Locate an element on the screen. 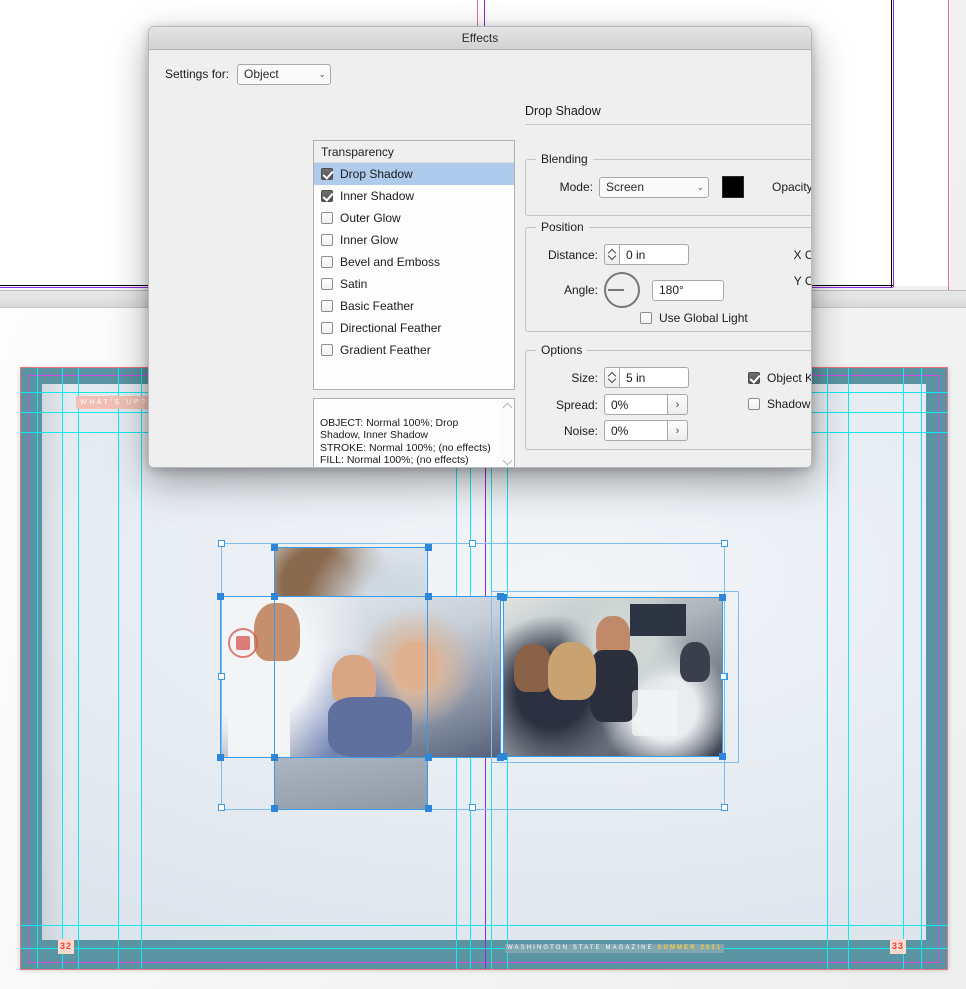  size-input: 5 in is located at coordinates (654, 377).